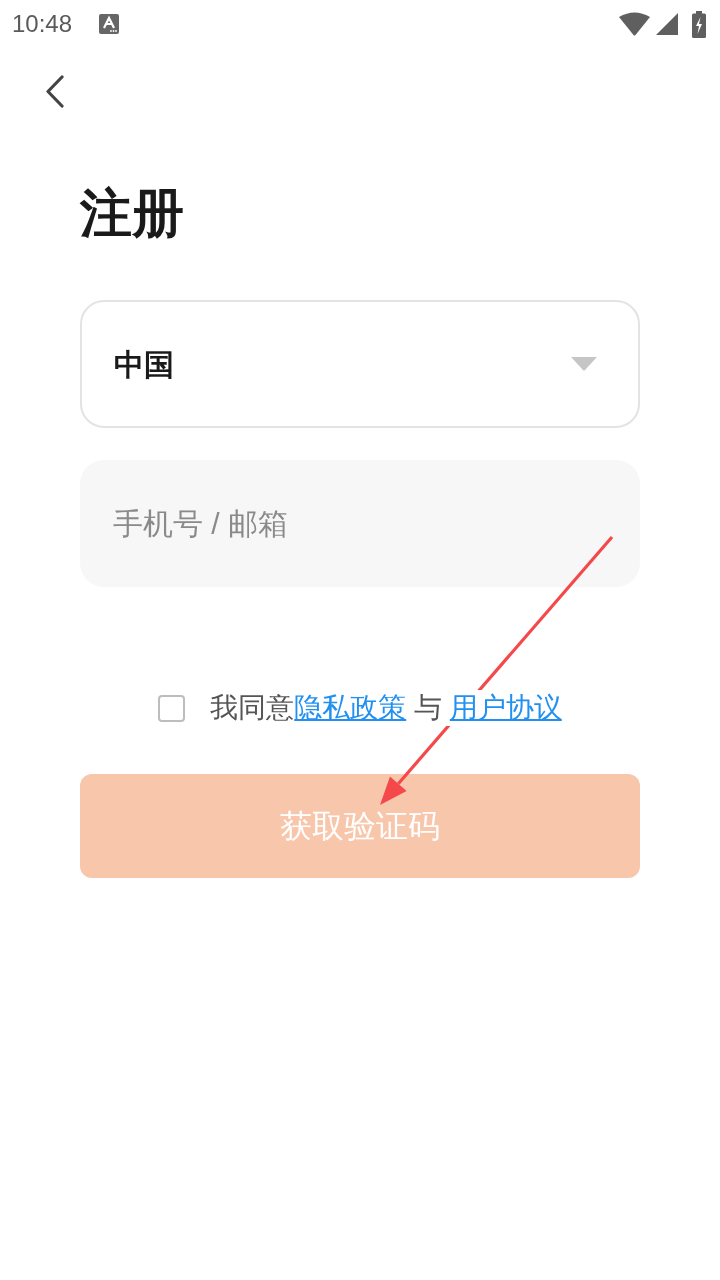  I want to click on signal-icon, so click(667, 24).